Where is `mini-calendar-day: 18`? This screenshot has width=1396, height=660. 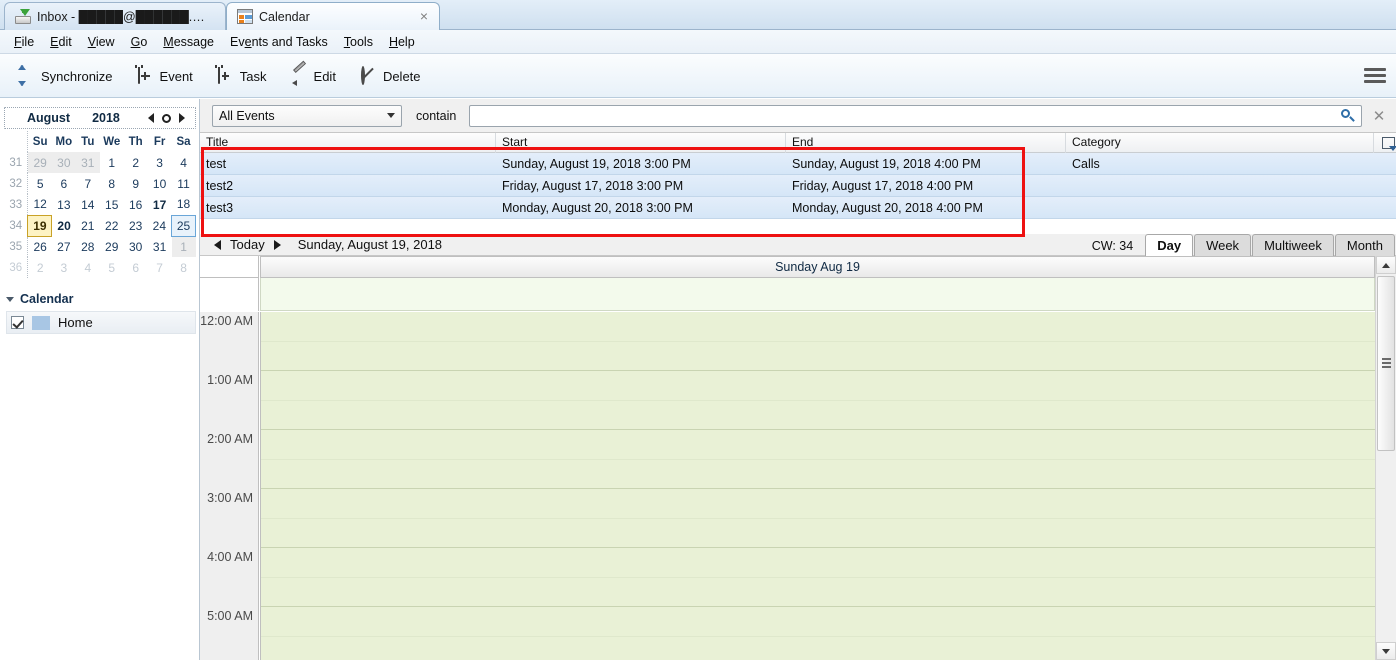
mini-calendar-day: 18 is located at coordinates (184, 204).